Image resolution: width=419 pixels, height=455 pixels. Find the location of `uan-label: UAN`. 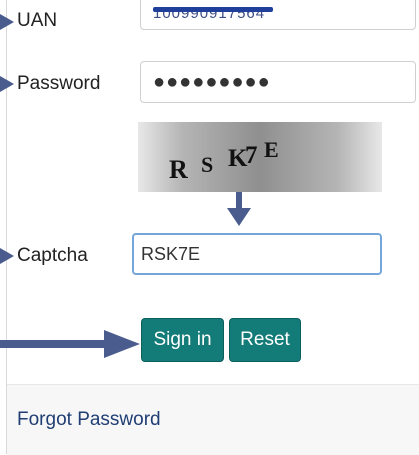

uan-label: UAN is located at coordinates (37, 20).